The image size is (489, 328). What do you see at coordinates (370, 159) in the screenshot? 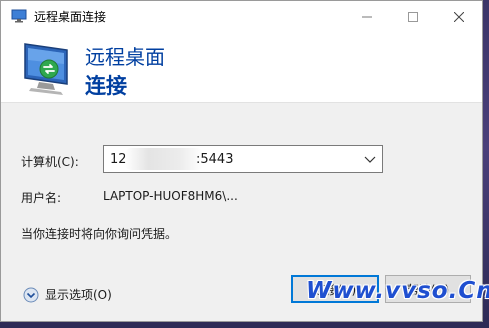
I see `chevron-down-icon` at bounding box center [370, 159].